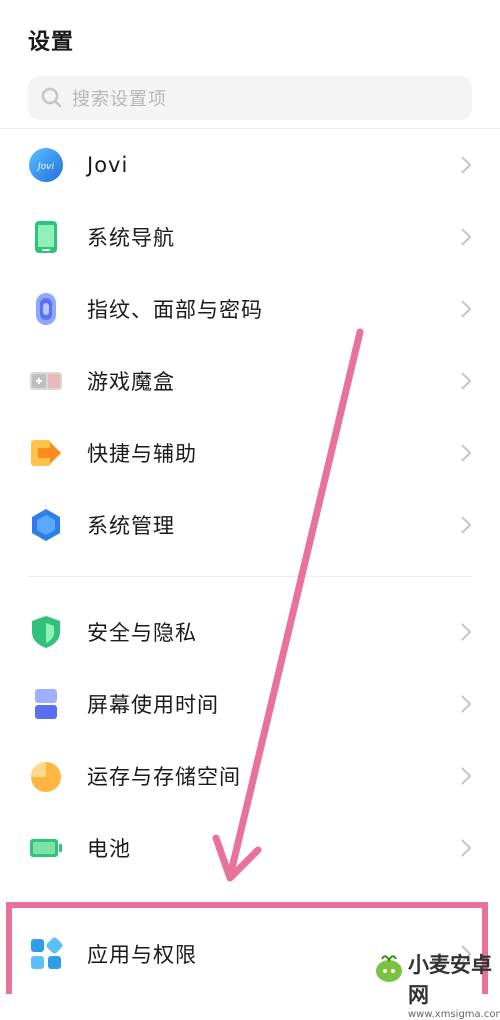 Image resolution: width=500 pixels, height=1020 pixels. I want to click on menu-item-label: 安全与隐私, so click(142, 633).